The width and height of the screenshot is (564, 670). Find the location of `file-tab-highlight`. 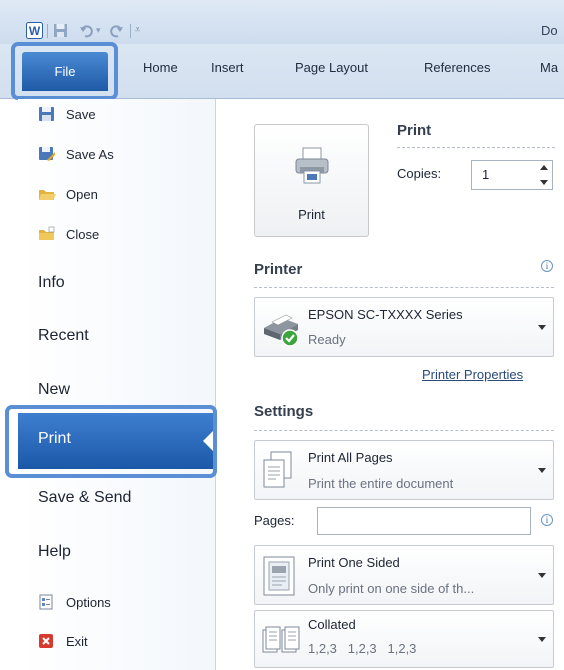

file-tab-highlight is located at coordinates (64, 71).